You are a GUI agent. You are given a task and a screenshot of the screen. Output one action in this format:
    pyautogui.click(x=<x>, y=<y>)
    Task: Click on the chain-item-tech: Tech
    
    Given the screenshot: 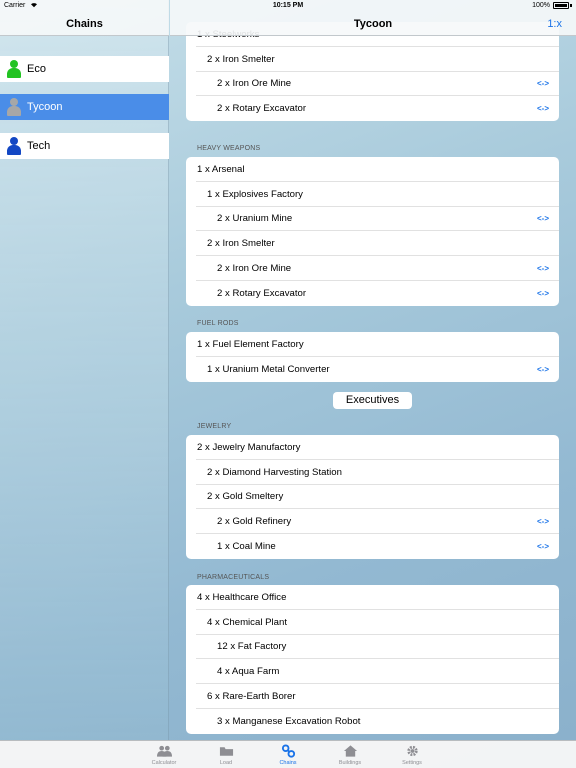 What is the action you would take?
    pyautogui.click(x=84, y=146)
    